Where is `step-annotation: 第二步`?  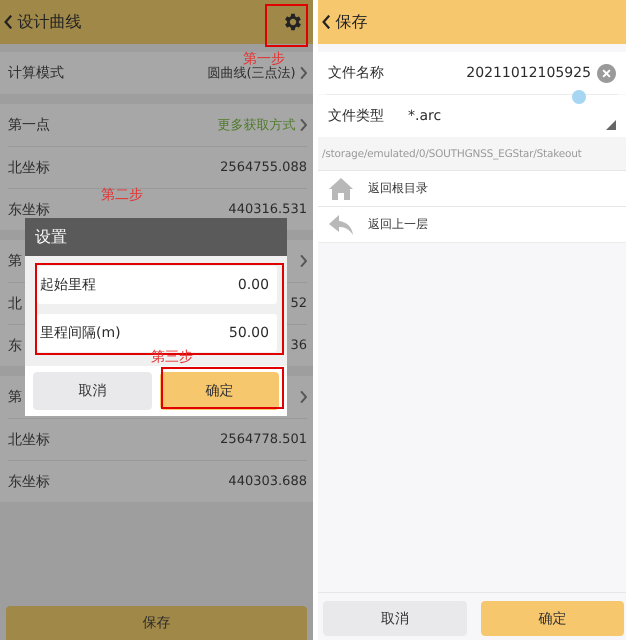
step-annotation: 第二步 is located at coordinates (122, 195).